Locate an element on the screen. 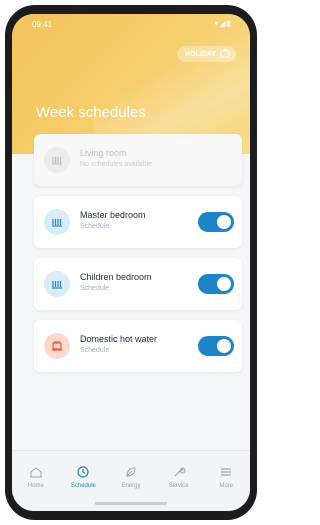  nav-item-more: More is located at coordinates (226, 481).